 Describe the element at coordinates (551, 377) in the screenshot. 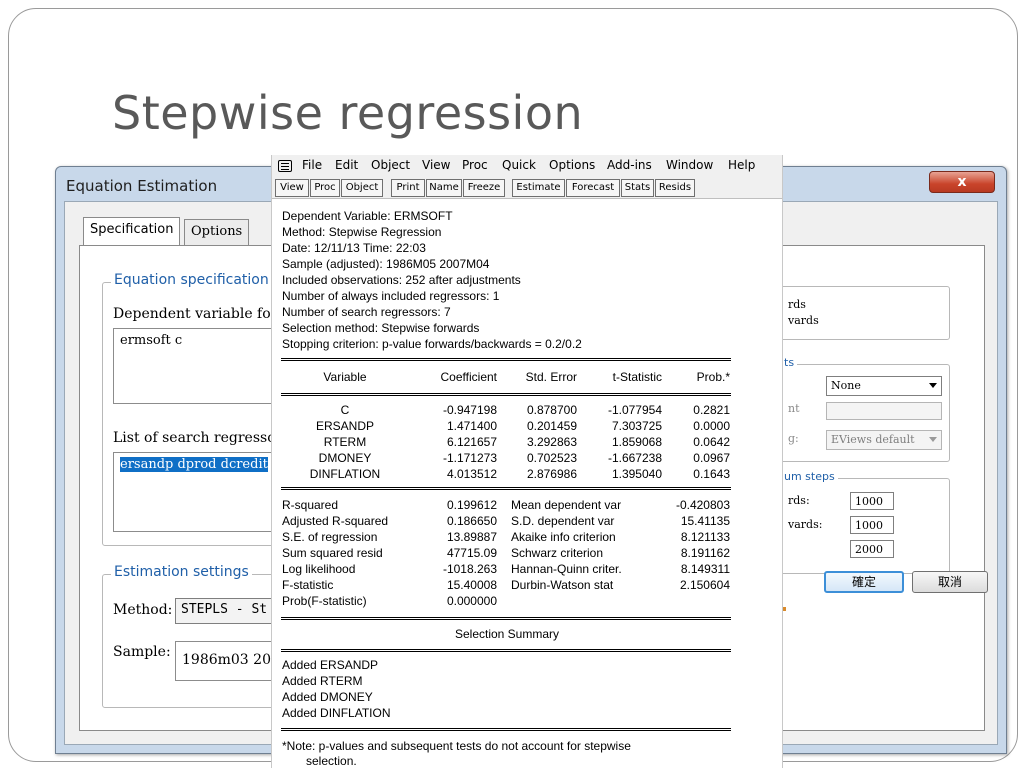

I see `col-std-error: Std. Error` at that location.